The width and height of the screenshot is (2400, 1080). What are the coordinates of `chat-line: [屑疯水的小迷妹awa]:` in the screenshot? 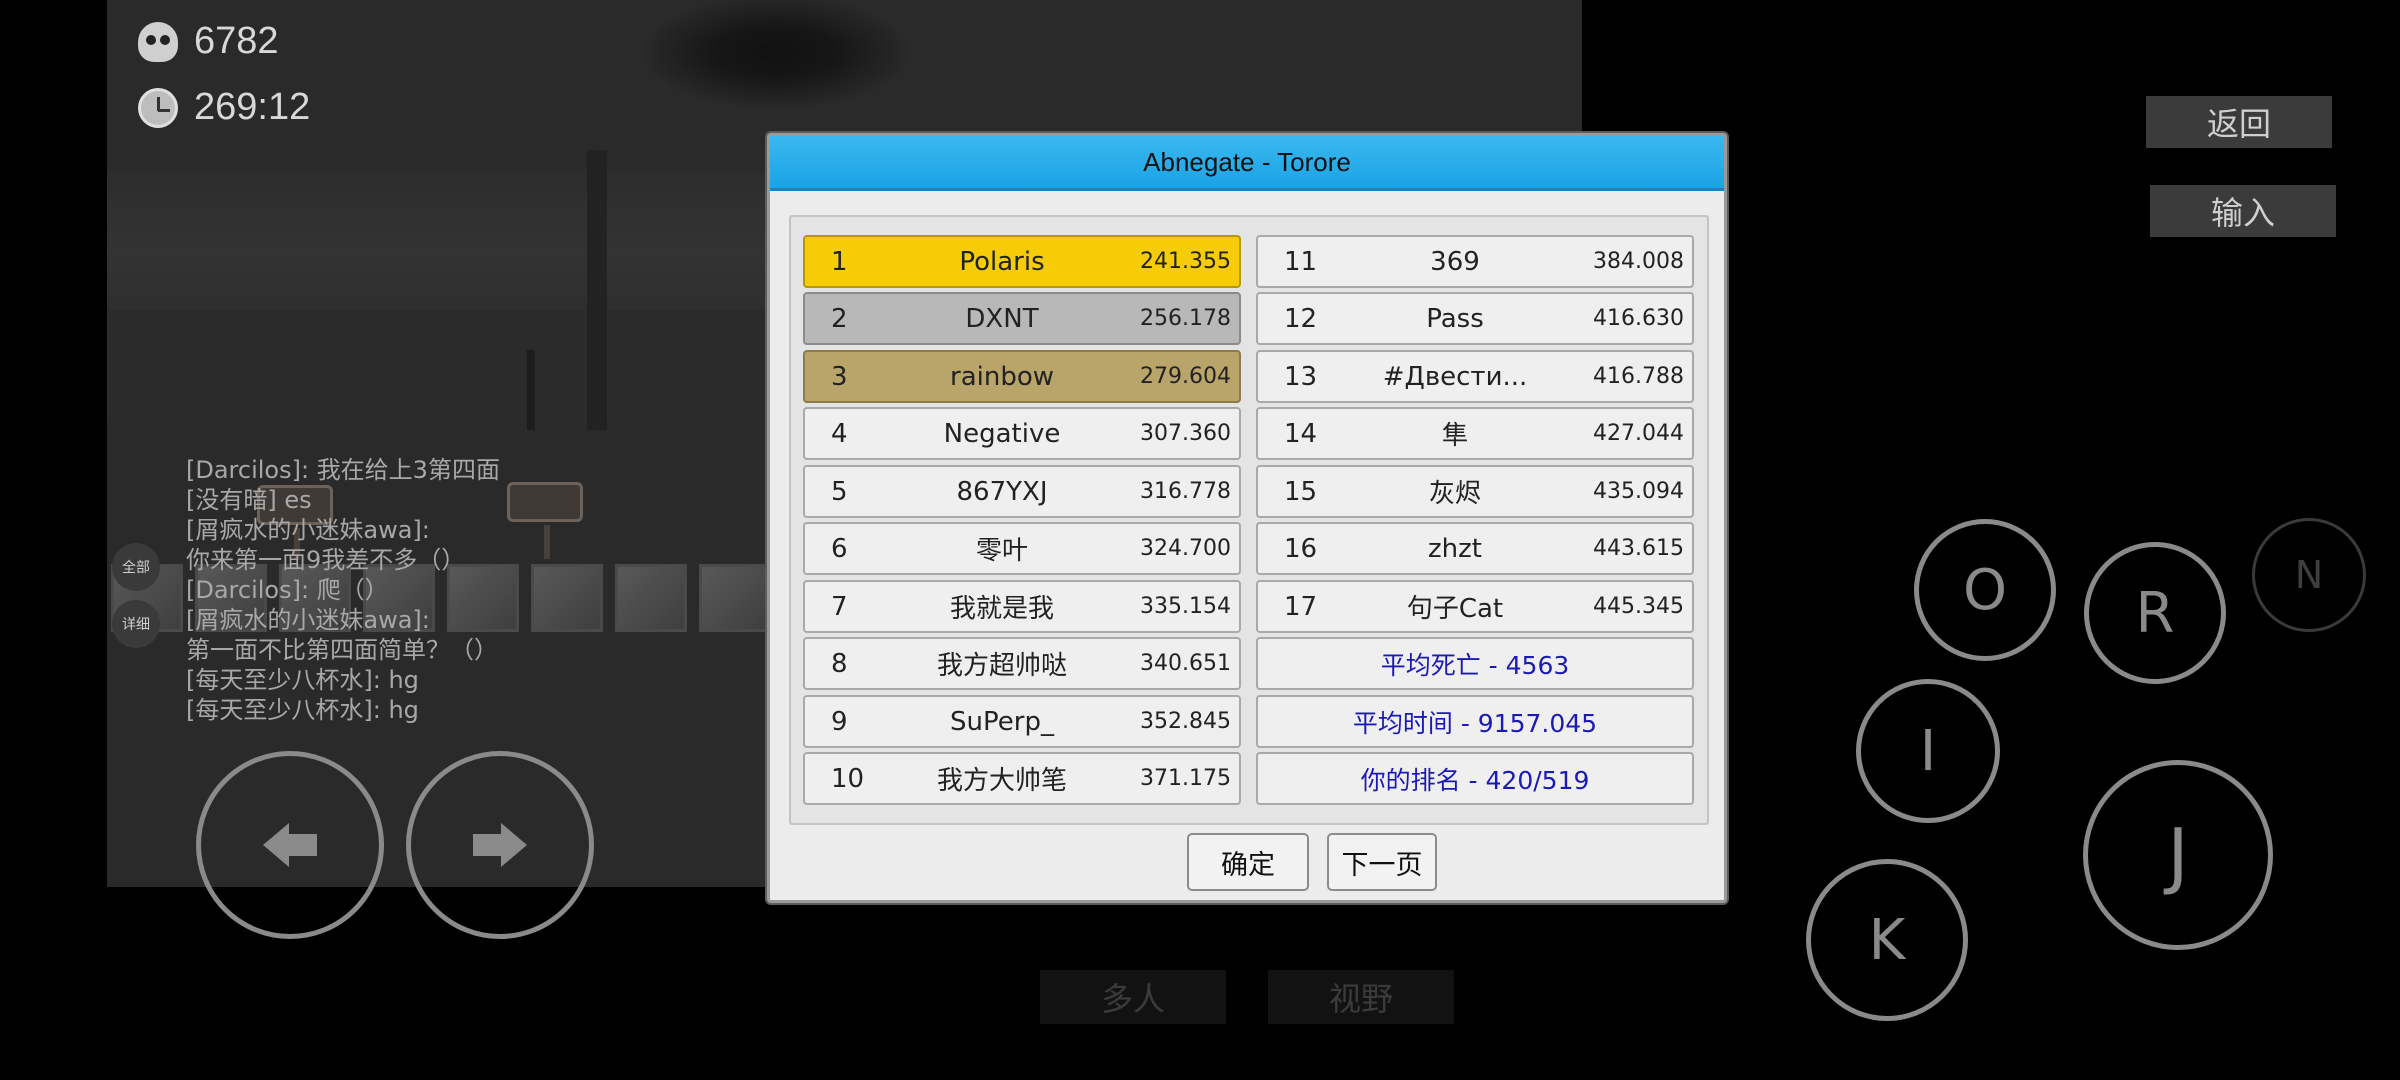 It's located at (308, 530).